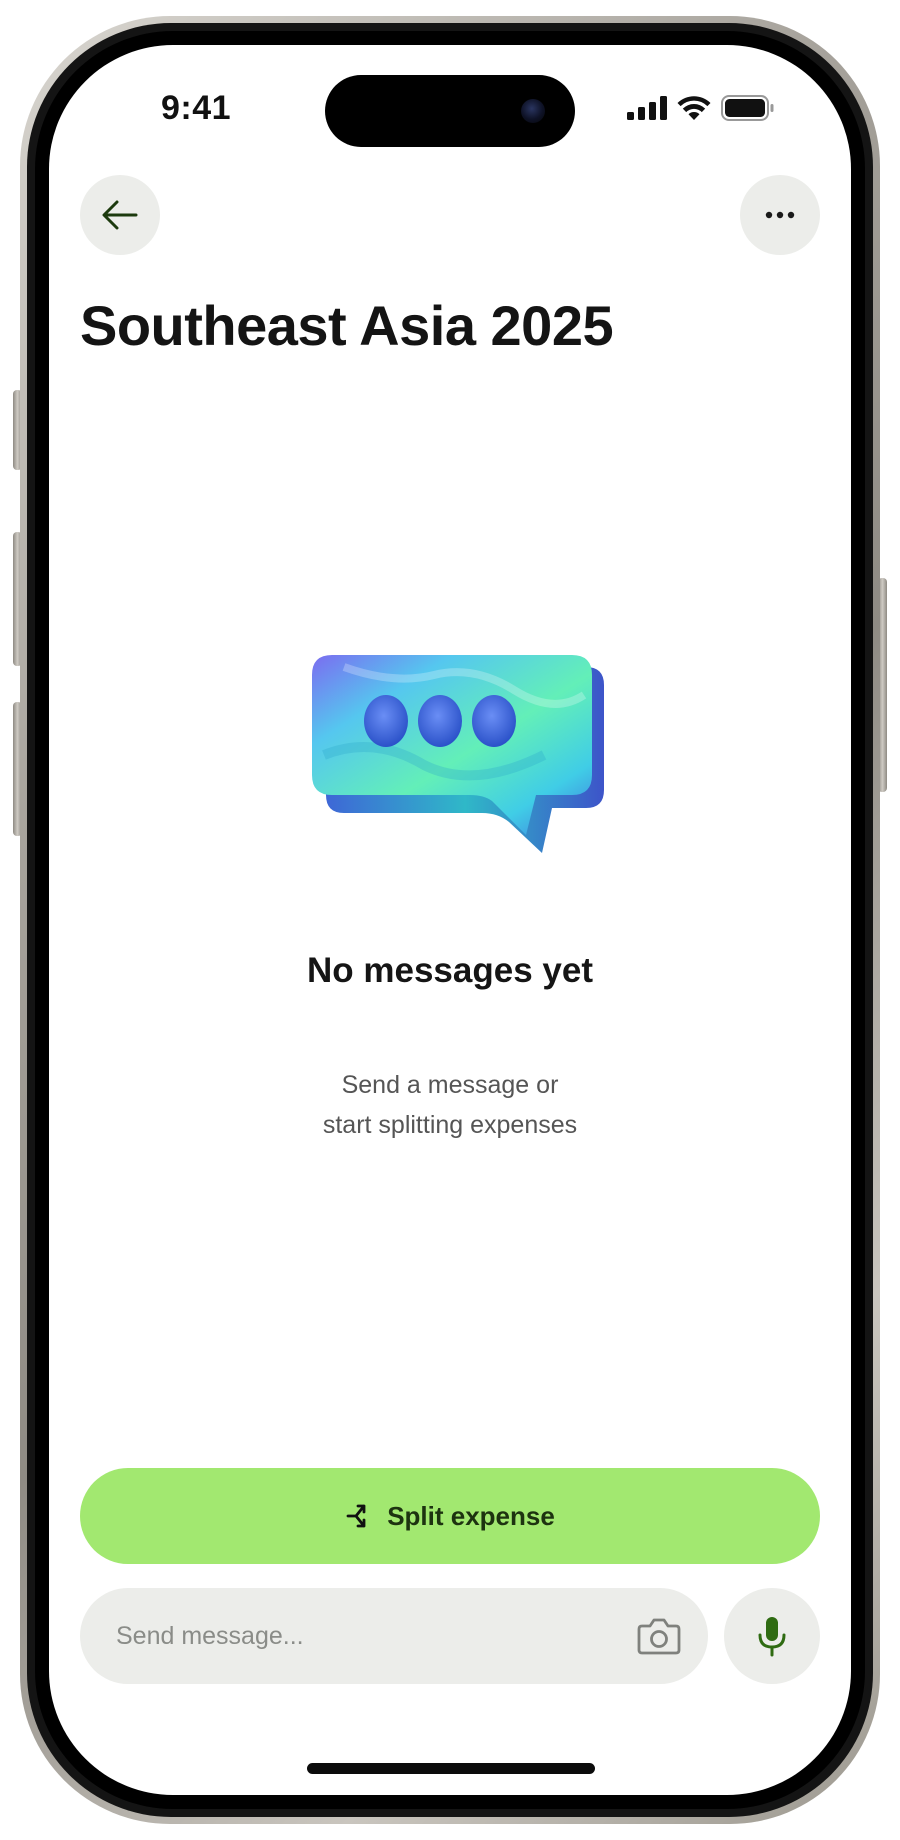 The width and height of the screenshot is (900, 1840). Describe the element at coordinates (196, 108) in the screenshot. I see `status-time: 9:41` at that location.